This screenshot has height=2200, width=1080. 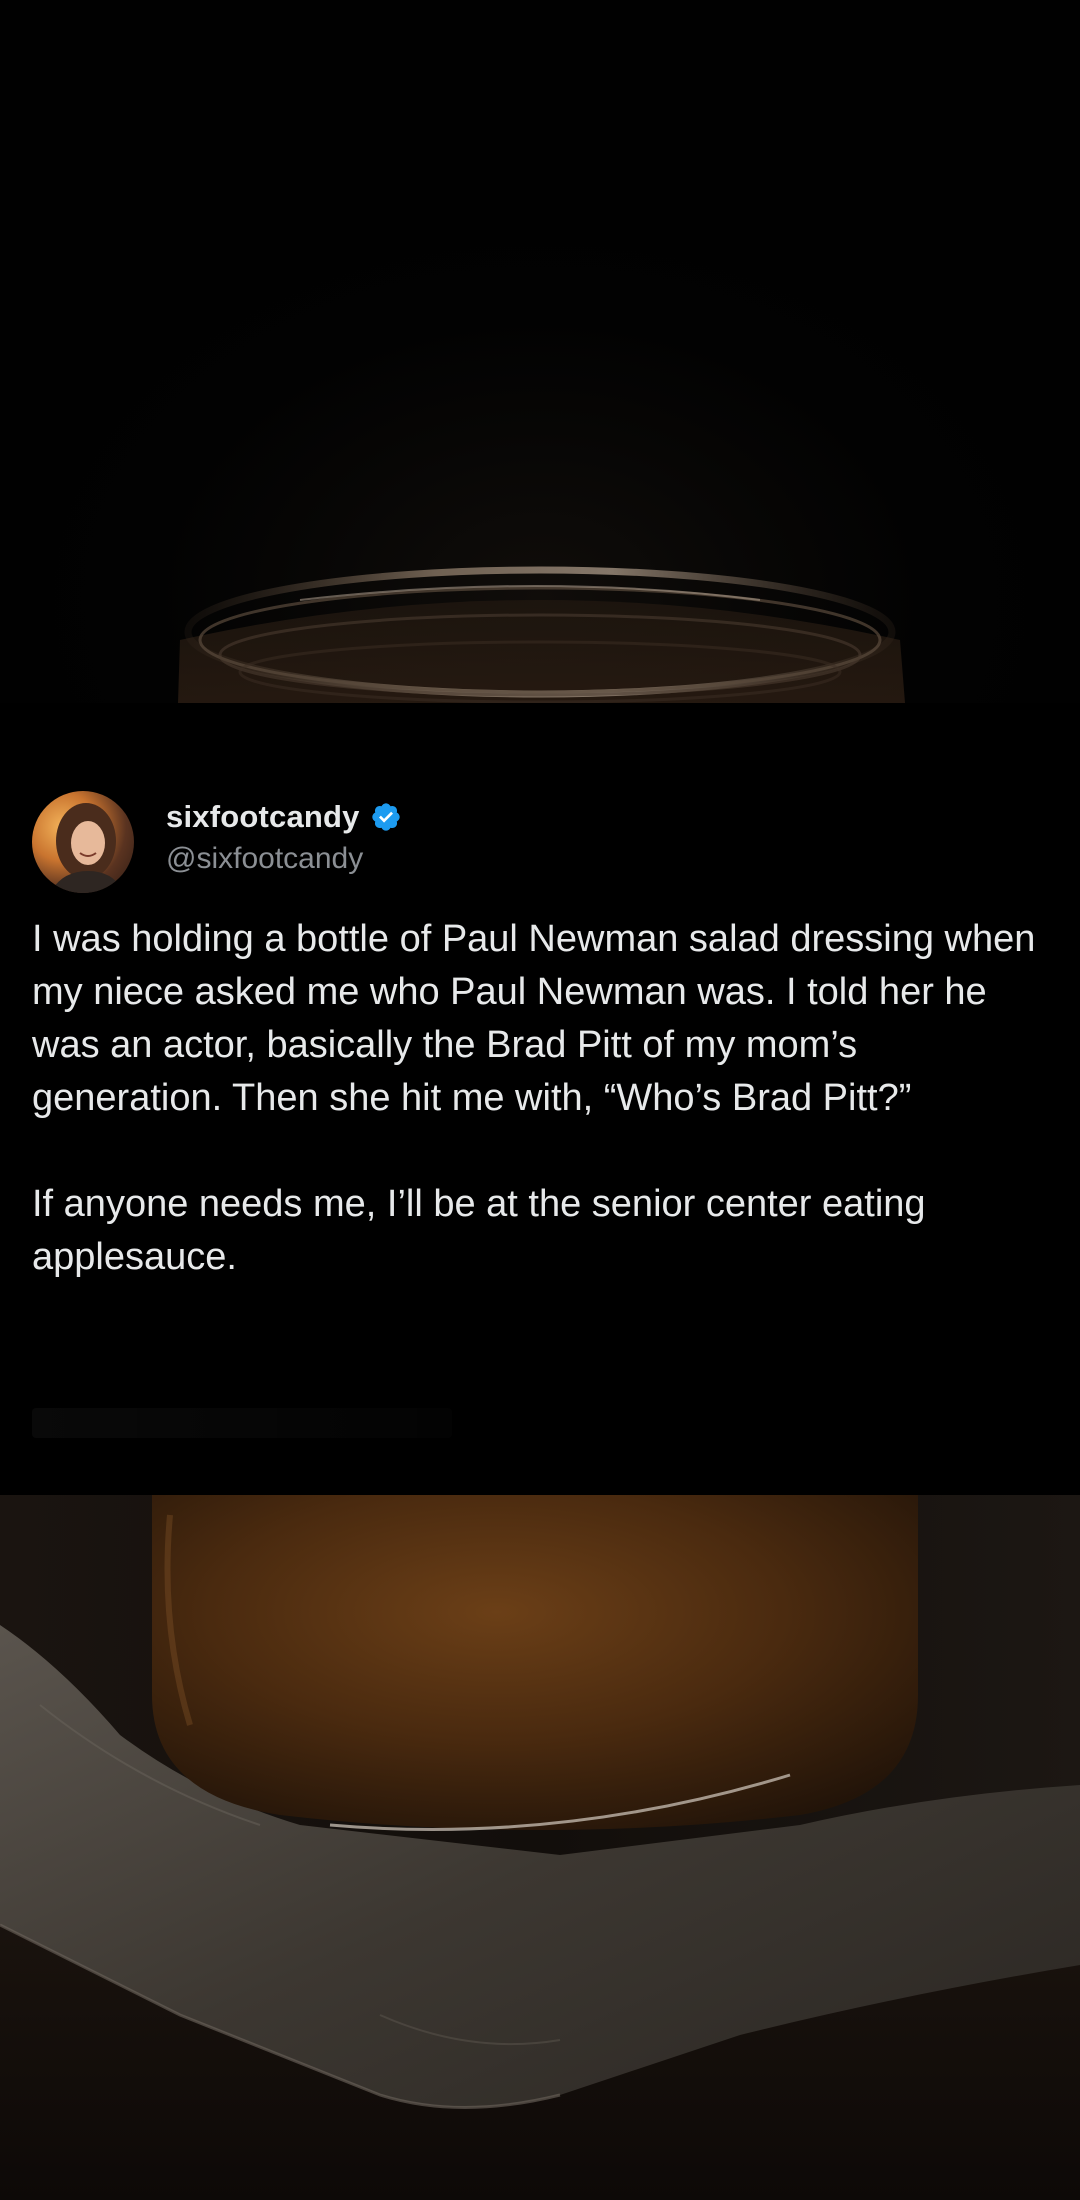 I want to click on display-name-row: sixfootcandy, so click(x=284, y=817).